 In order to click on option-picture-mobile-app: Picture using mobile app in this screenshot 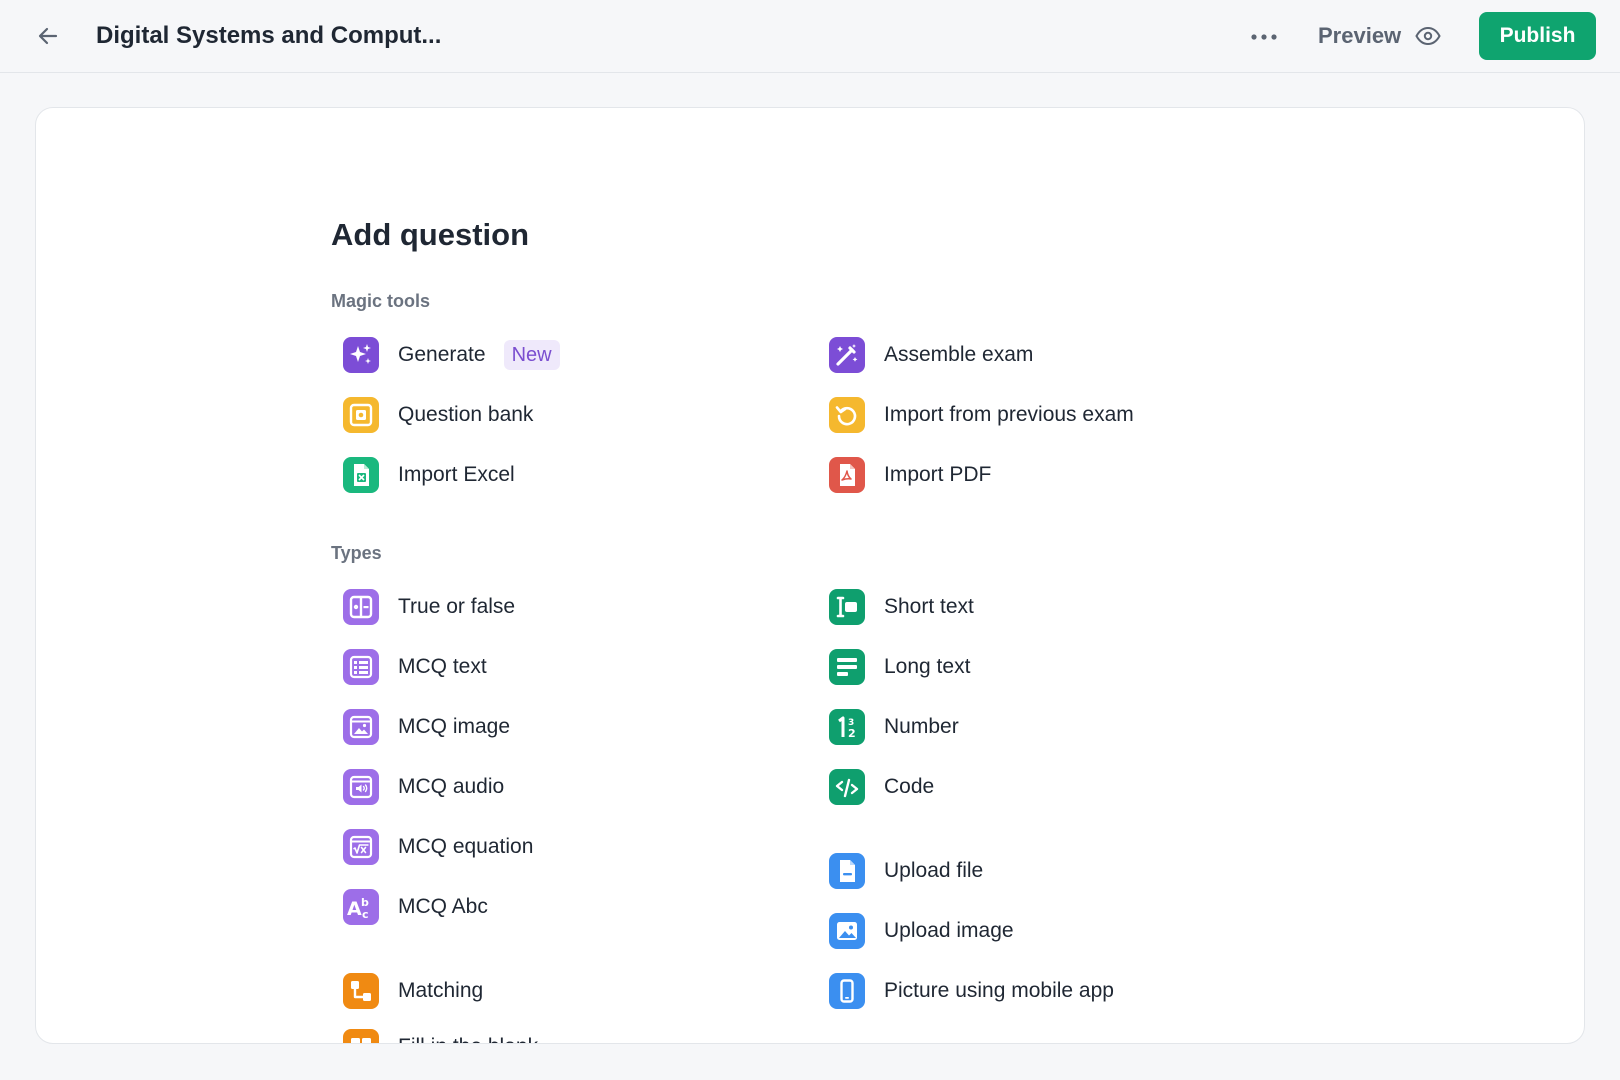, I will do `click(965, 991)`.